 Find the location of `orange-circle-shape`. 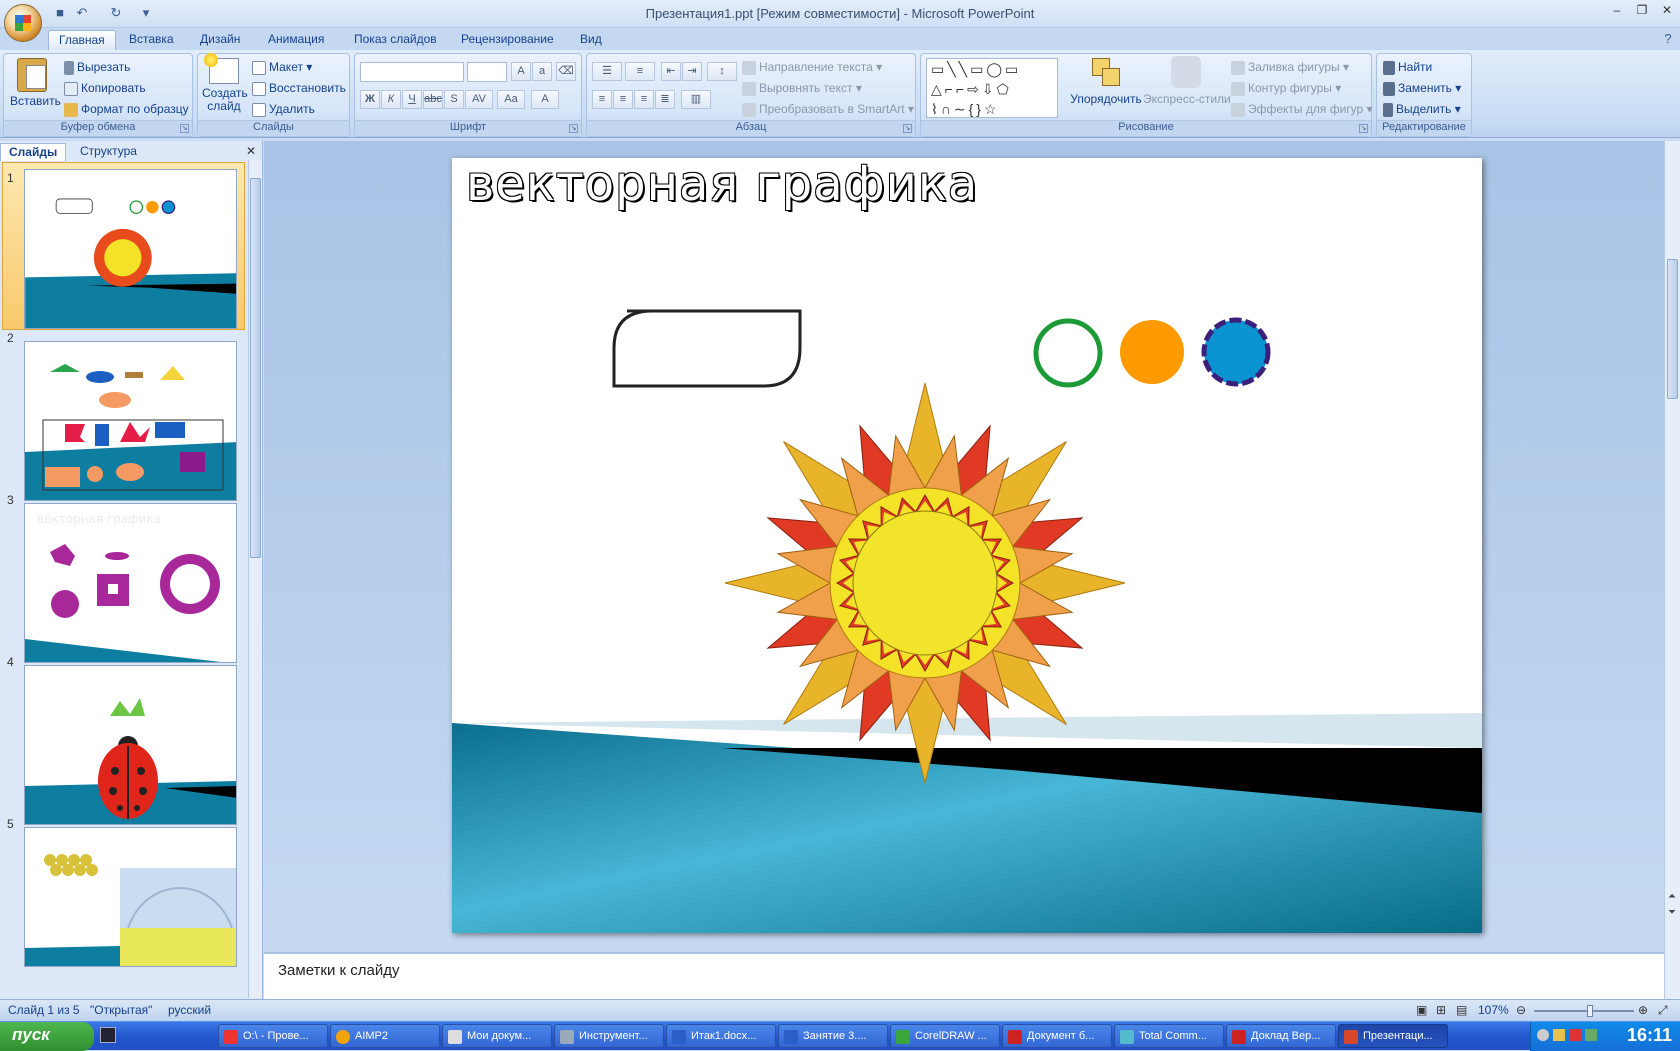

orange-circle-shape is located at coordinates (1152, 352).